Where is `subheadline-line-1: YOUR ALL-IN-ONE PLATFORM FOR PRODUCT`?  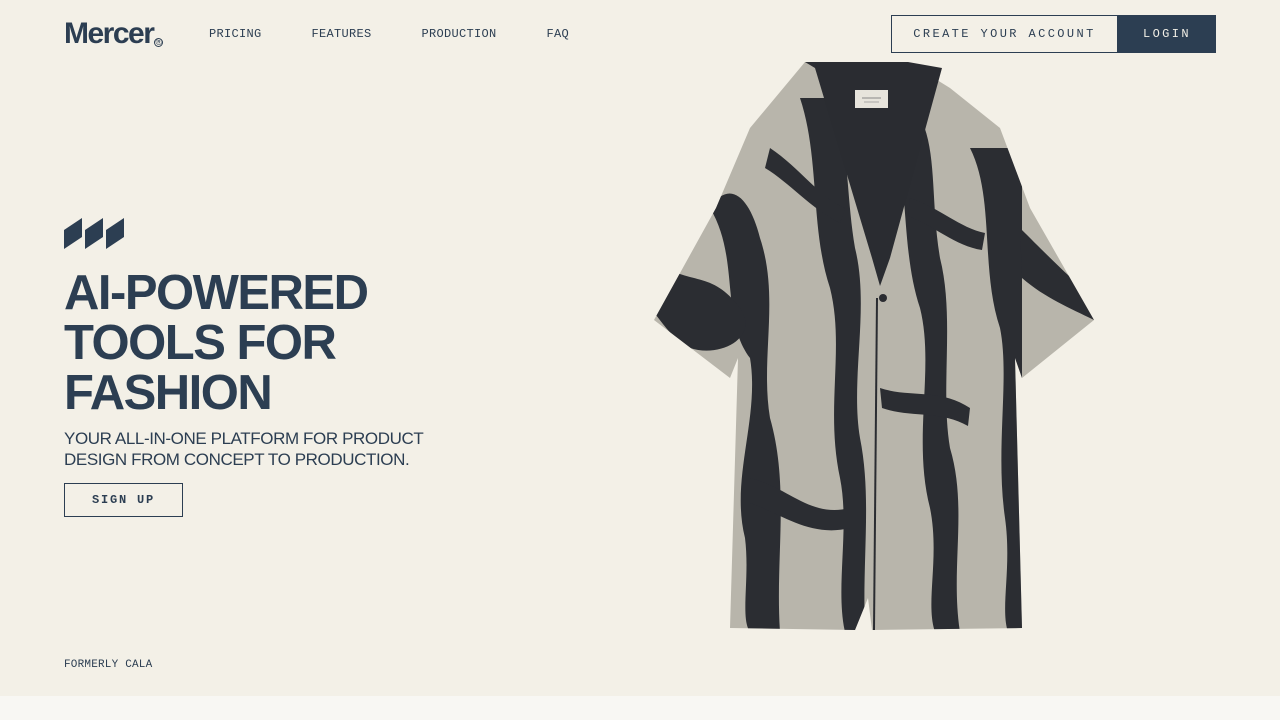 subheadline-line-1: YOUR ALL-IN-ONE PLATFORM FOR PRODUCT is located at coordinates (244, 438).